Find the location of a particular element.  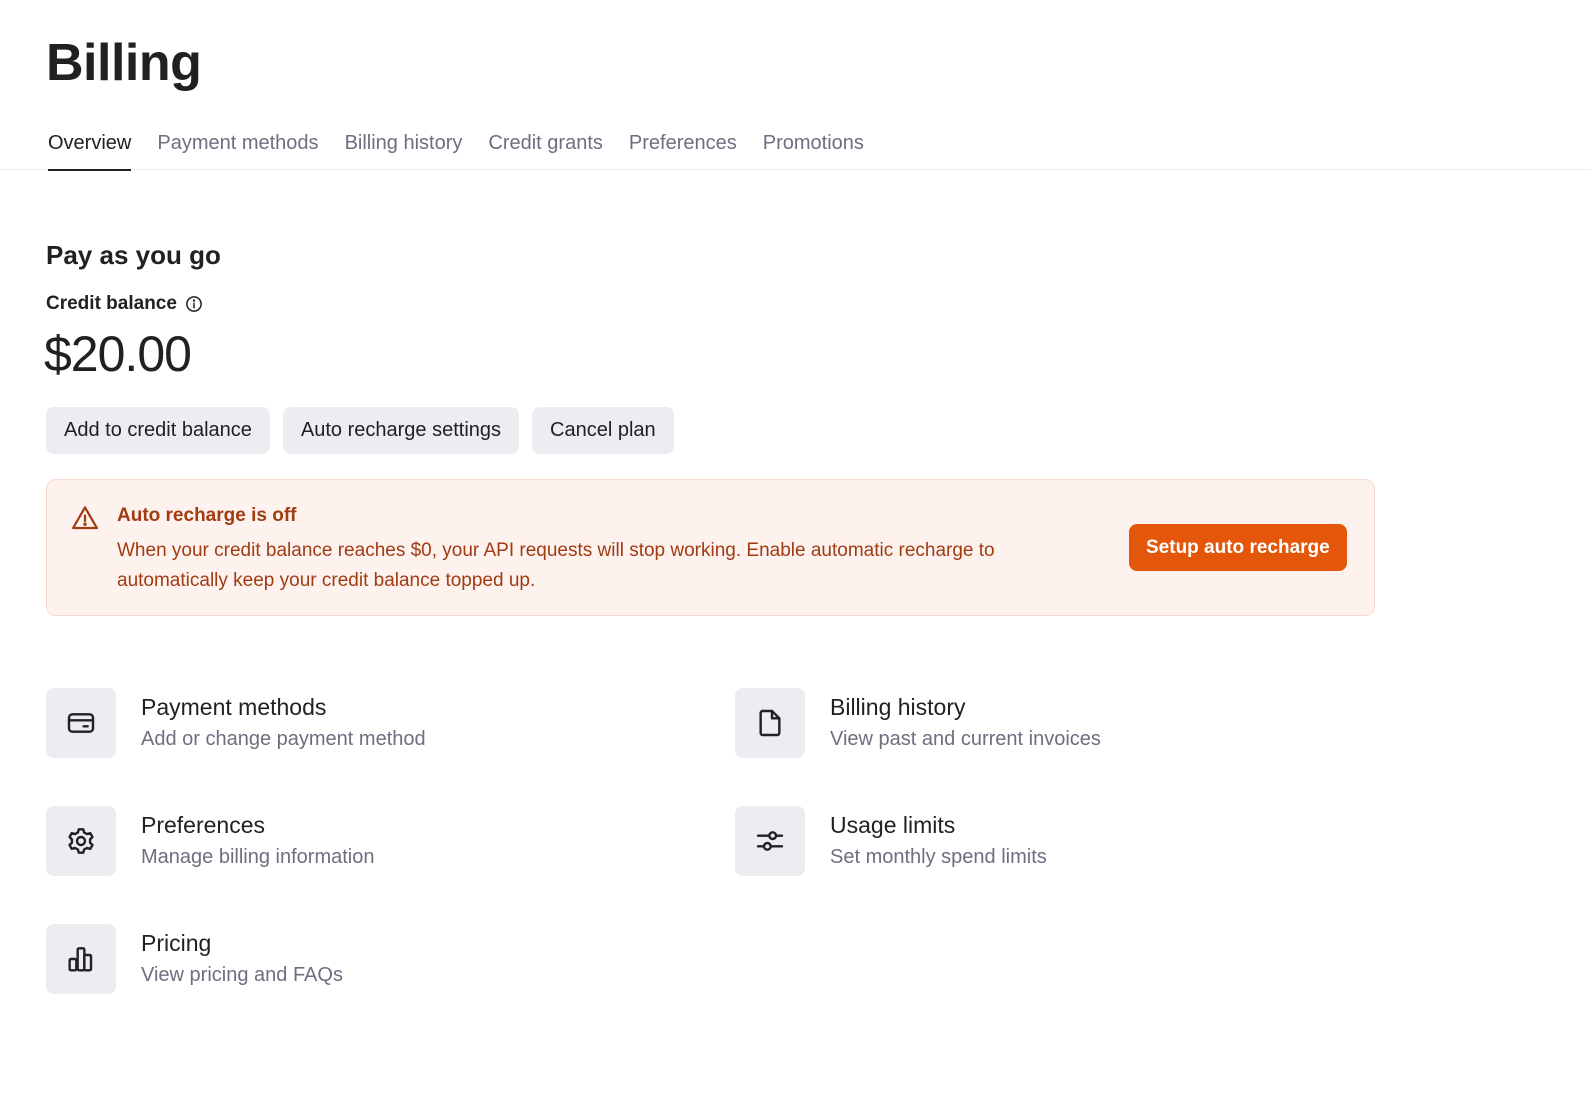

alert-title: Auto recharge is off is located at coordinates (207, 515).